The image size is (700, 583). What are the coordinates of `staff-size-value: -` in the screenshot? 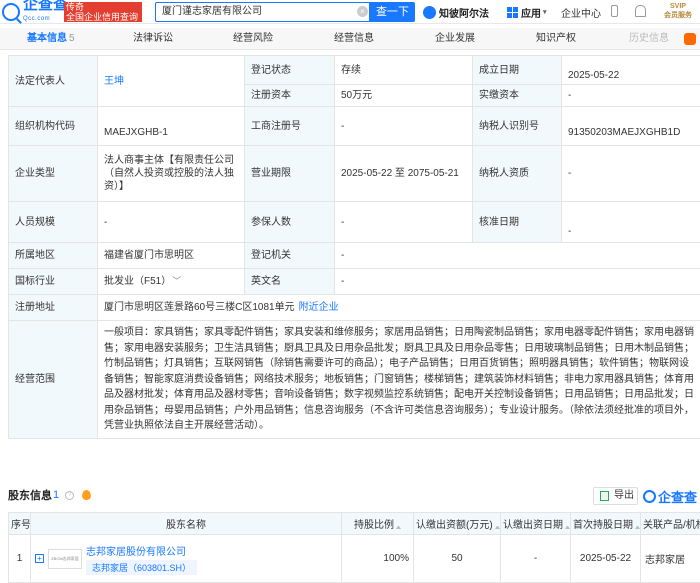 It's located at (171, 222).